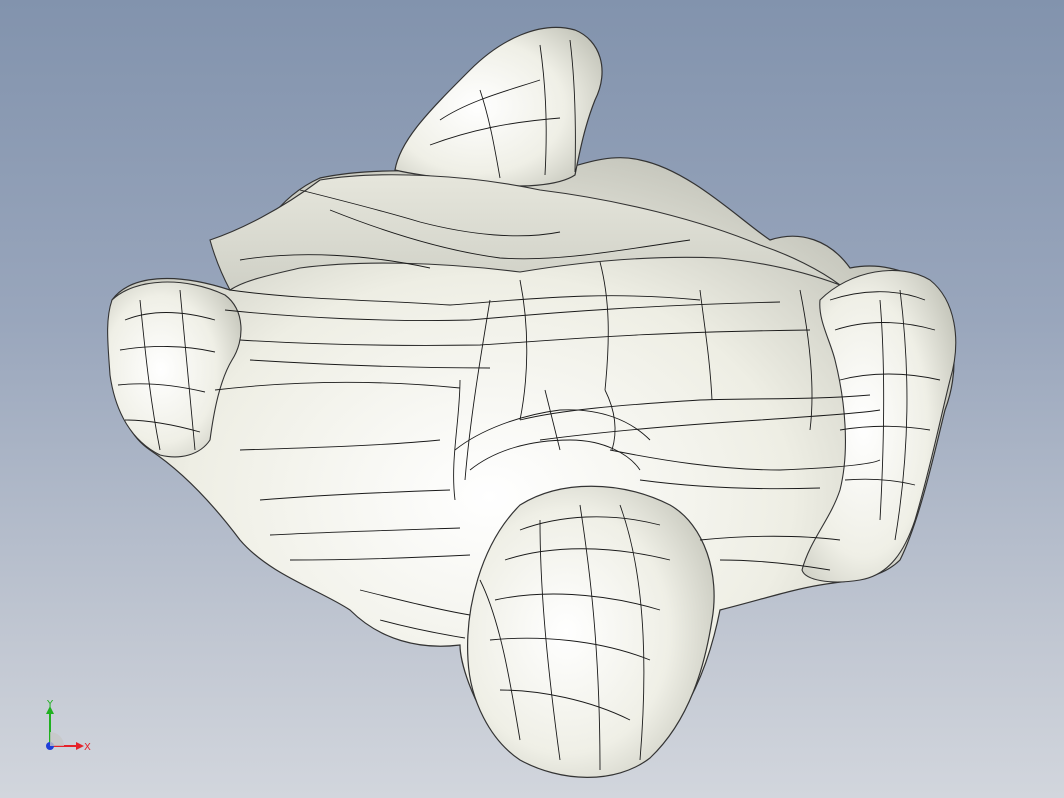 This screenshot has width=1064, height=798. Describe the element at coordinates (50, 704) in the screenshot. I see `y-axis-label: Y` at that location.